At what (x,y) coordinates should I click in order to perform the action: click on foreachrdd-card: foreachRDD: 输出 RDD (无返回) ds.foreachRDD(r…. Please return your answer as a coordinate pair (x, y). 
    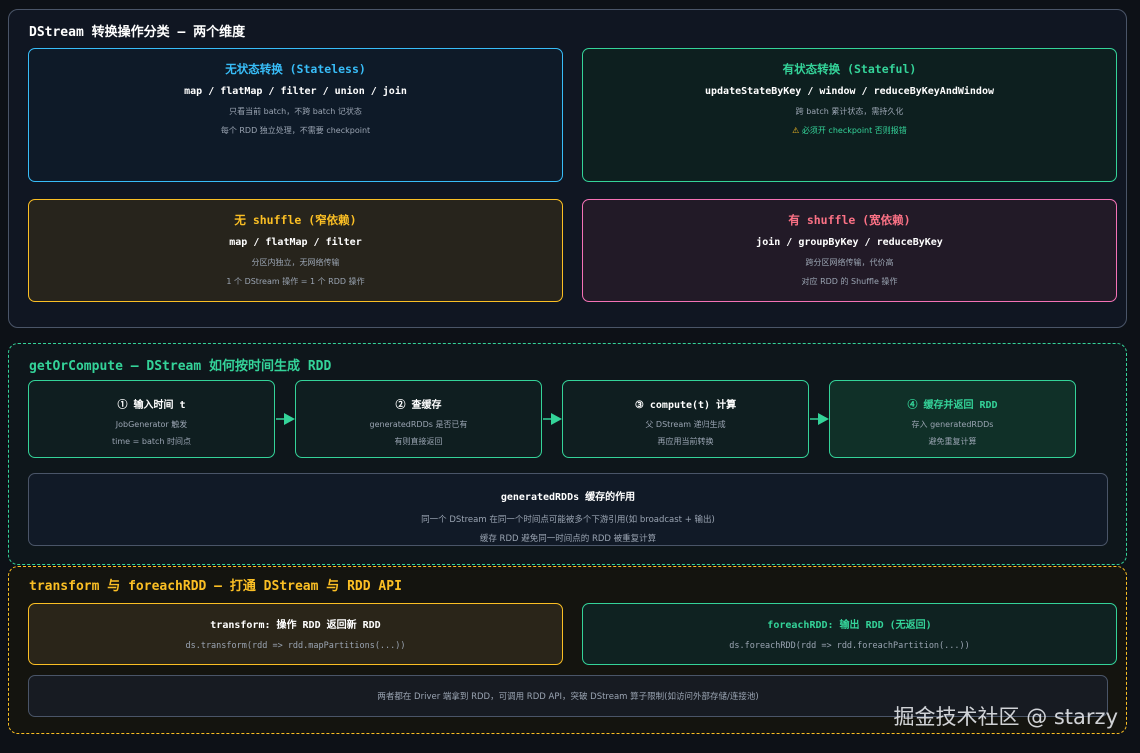
    Looking at the image, I should click on (849, 634).